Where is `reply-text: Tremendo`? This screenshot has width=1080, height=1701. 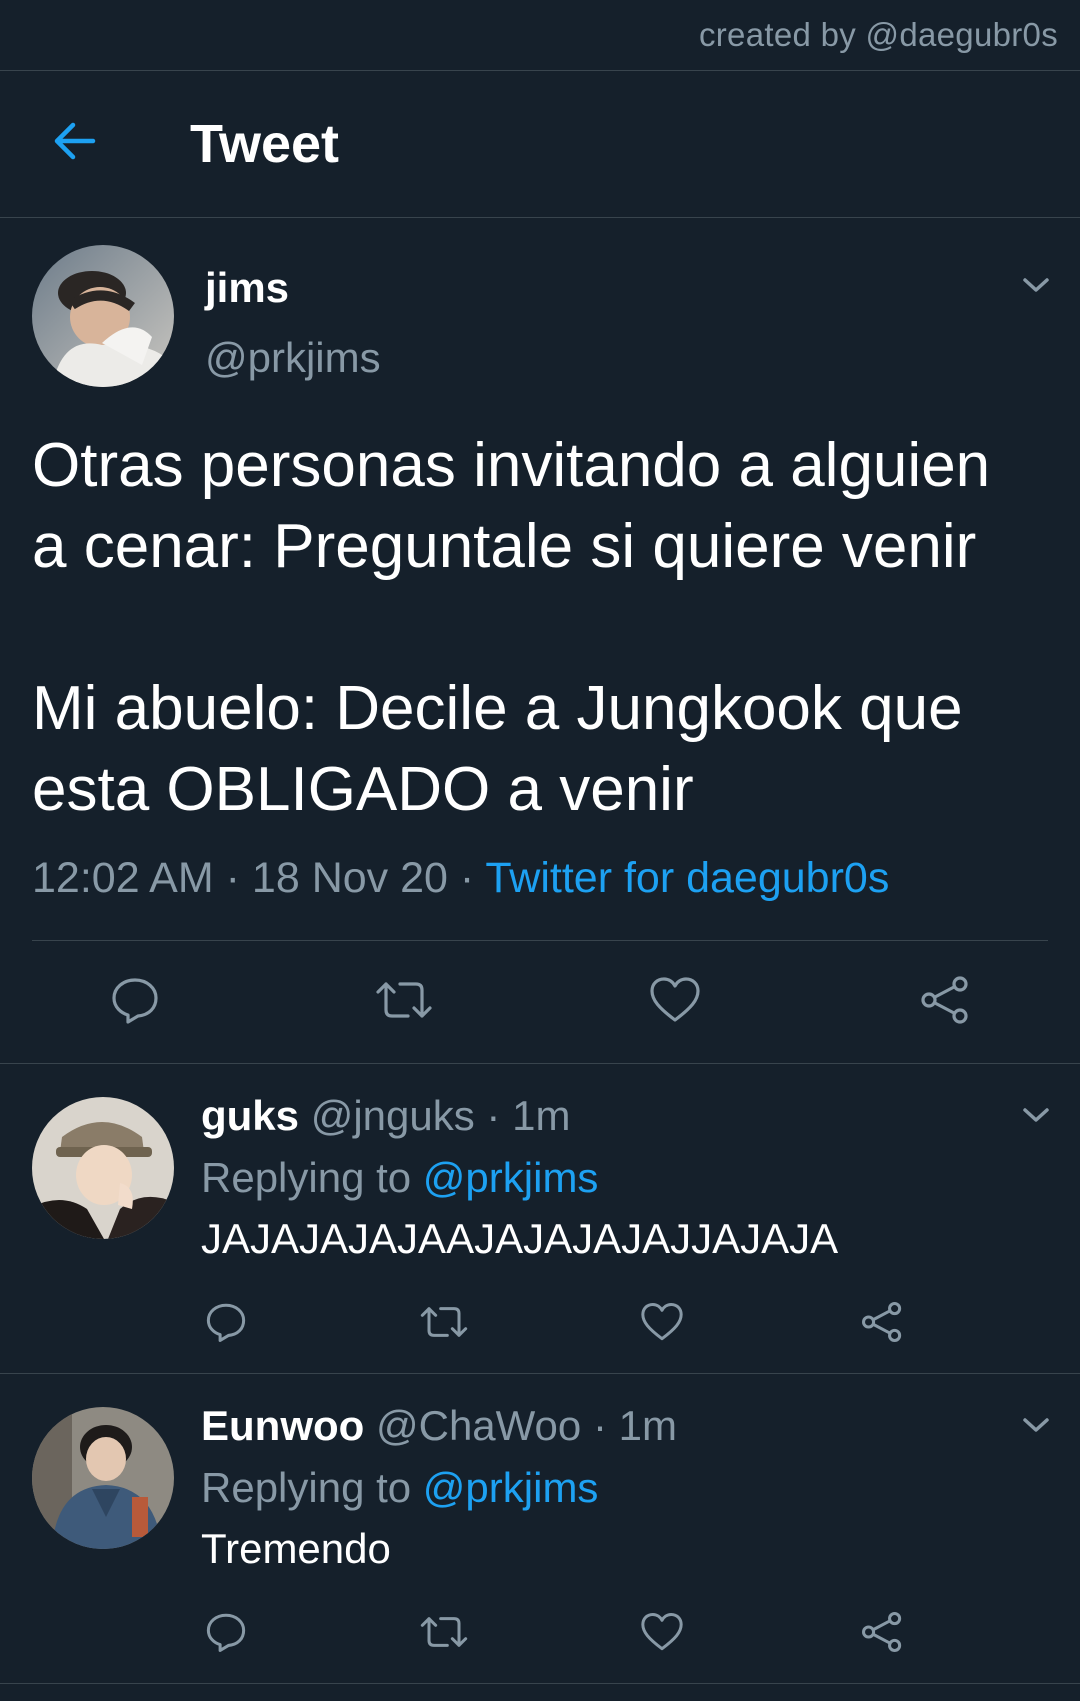 reply-text: Tremendo is located at coordinates (296, 1548).